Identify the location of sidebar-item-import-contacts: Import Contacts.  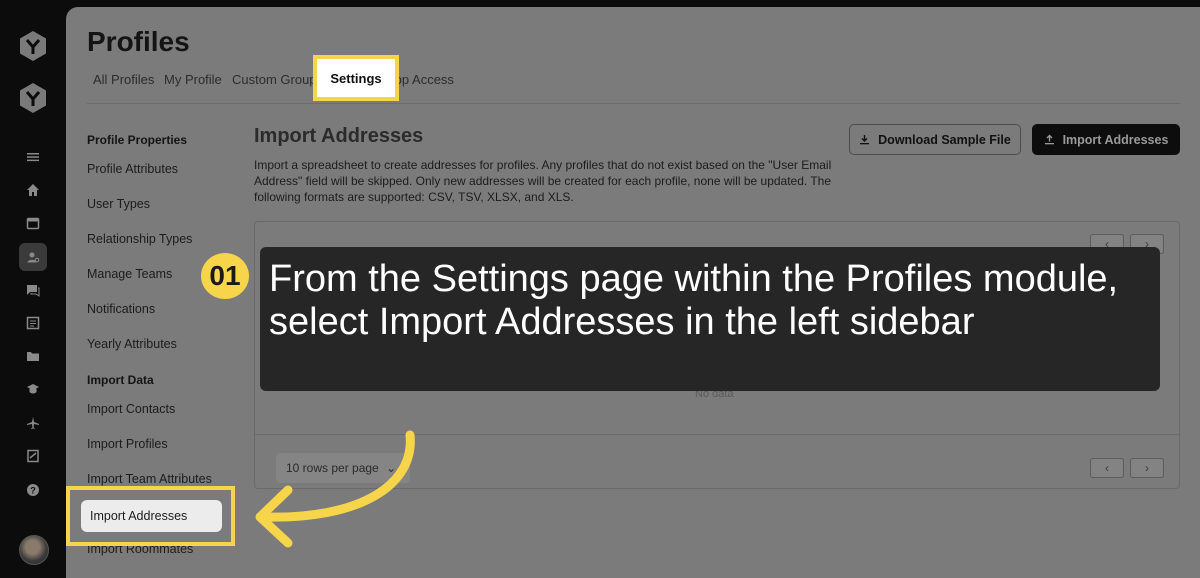
(131, 409).